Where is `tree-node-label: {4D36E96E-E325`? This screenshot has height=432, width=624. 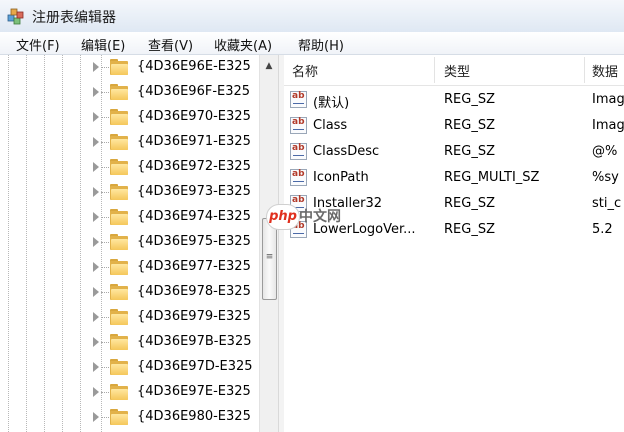 tree-node-label: {4D36E96E-E325 is located at coordinates (194, 66).